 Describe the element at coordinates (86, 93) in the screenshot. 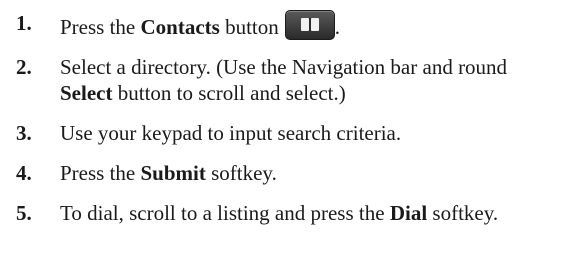

I see `select-label: Select` at that location.